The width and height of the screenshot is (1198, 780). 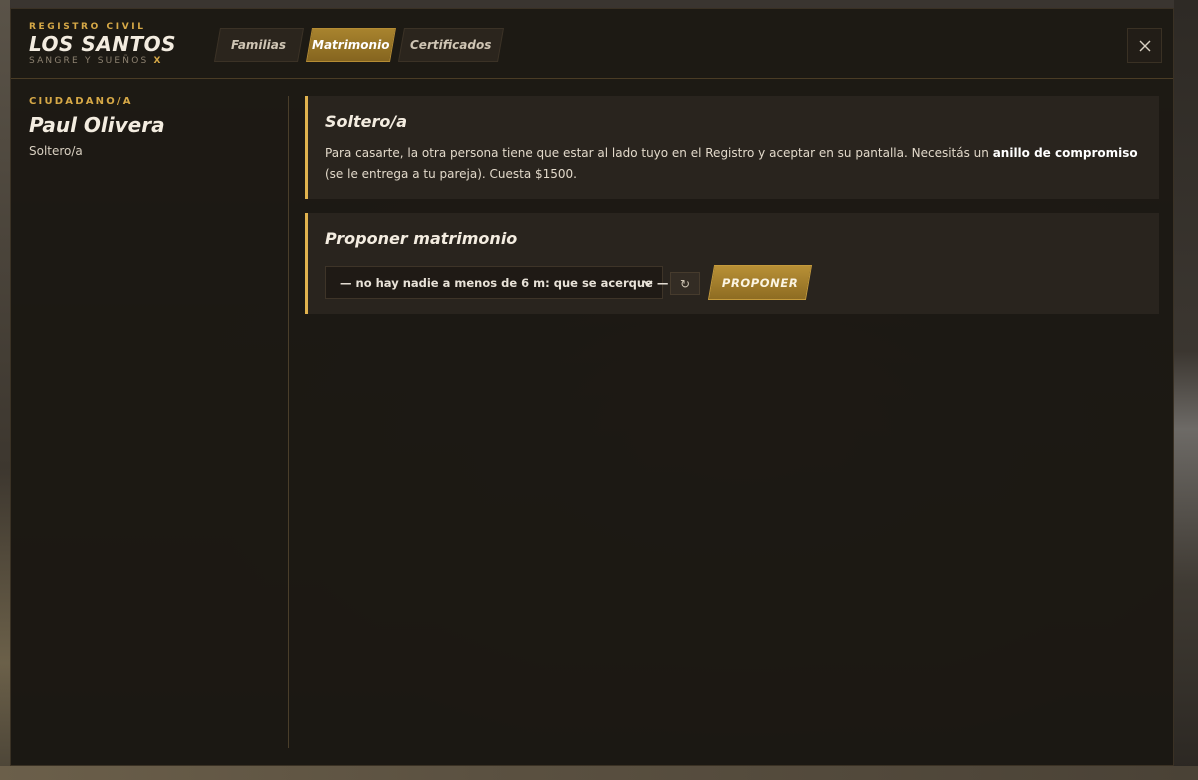 What do you see at coordinates (89, 61) in the screenshot?
I see `brand-subtitle-text: SANGRE Y SUEÑOS` at bounding box center [89, 61].